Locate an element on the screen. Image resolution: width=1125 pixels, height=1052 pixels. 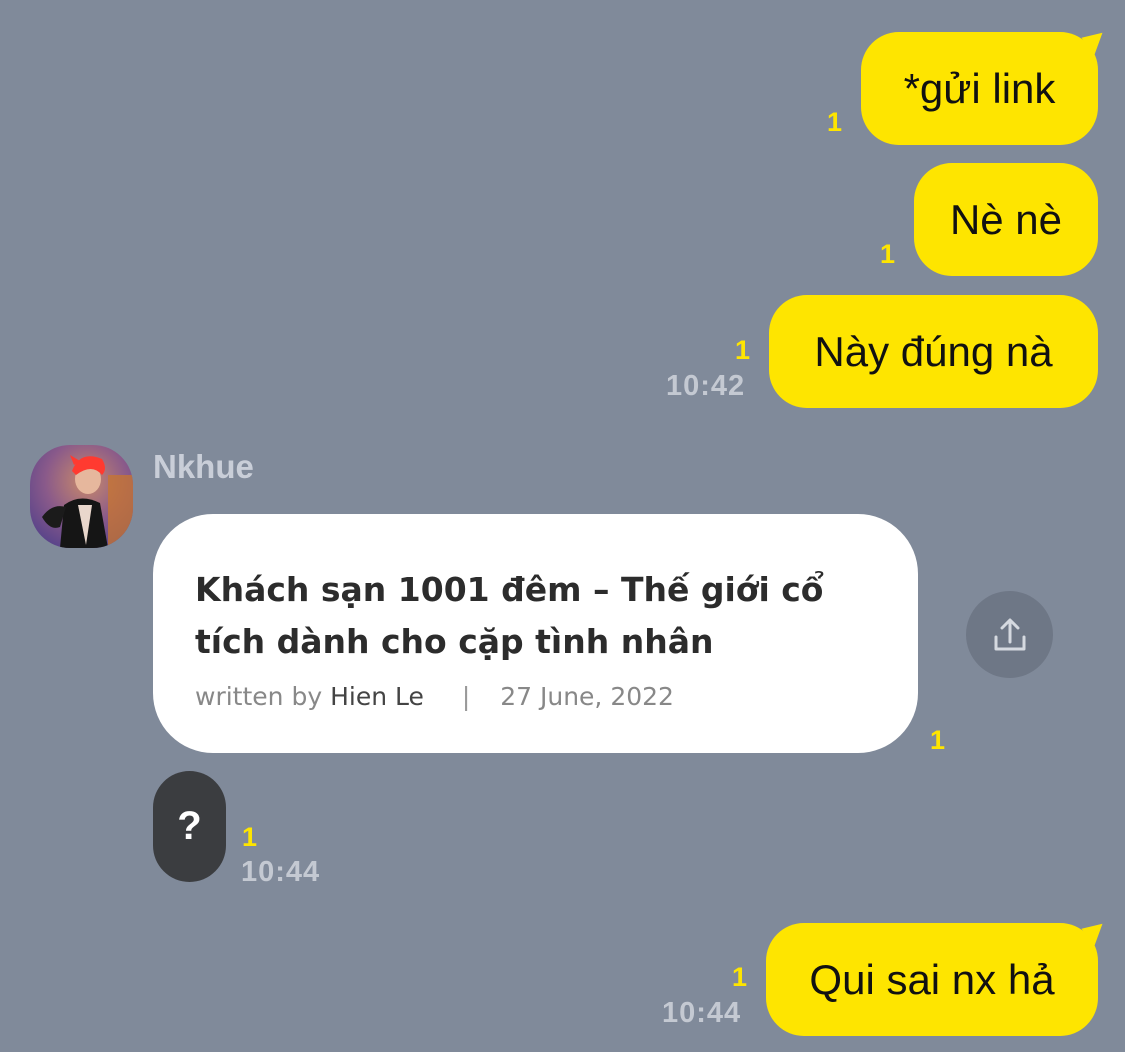
share-button is located at coordinates (1009, 634).